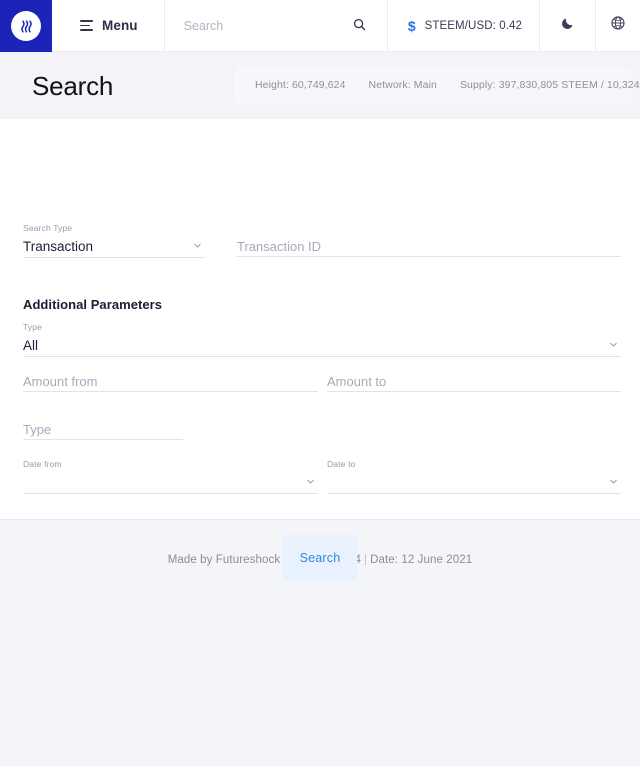 This screenshot has width=640, height=766. I want to click on date-to-field: Date to, so click(474, 477).